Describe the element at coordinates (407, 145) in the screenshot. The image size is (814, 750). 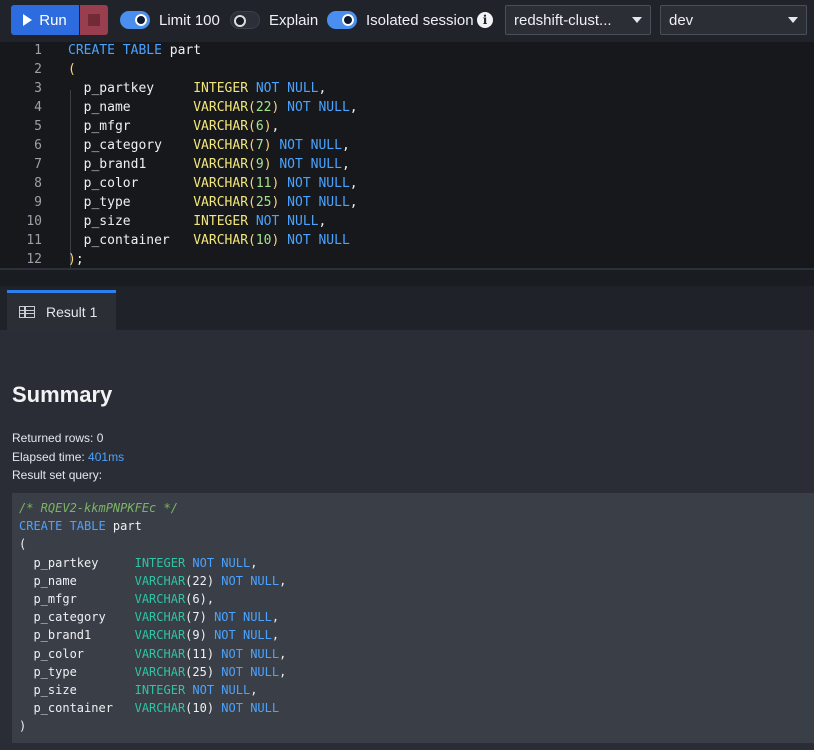
I see `code-line: 6 p_category VARCHAR(7) NOT NULL,` at that location.